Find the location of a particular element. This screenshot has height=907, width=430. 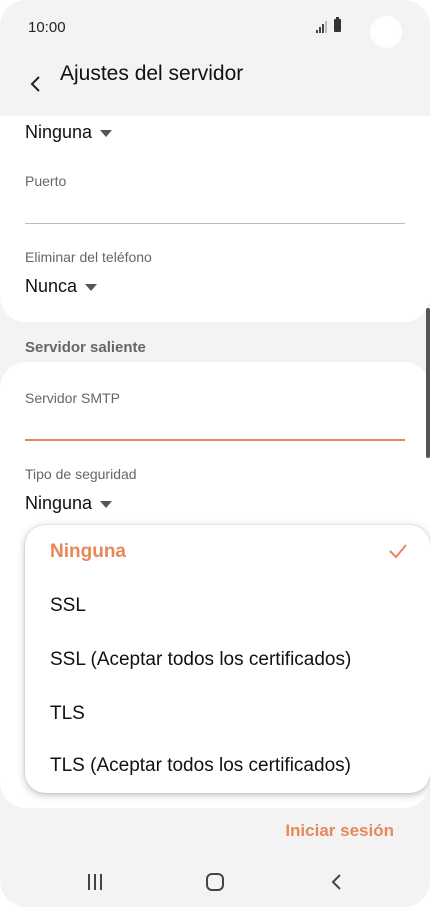

incoming-security-dropdown: Ninguna is located at coordinates (69, 132).